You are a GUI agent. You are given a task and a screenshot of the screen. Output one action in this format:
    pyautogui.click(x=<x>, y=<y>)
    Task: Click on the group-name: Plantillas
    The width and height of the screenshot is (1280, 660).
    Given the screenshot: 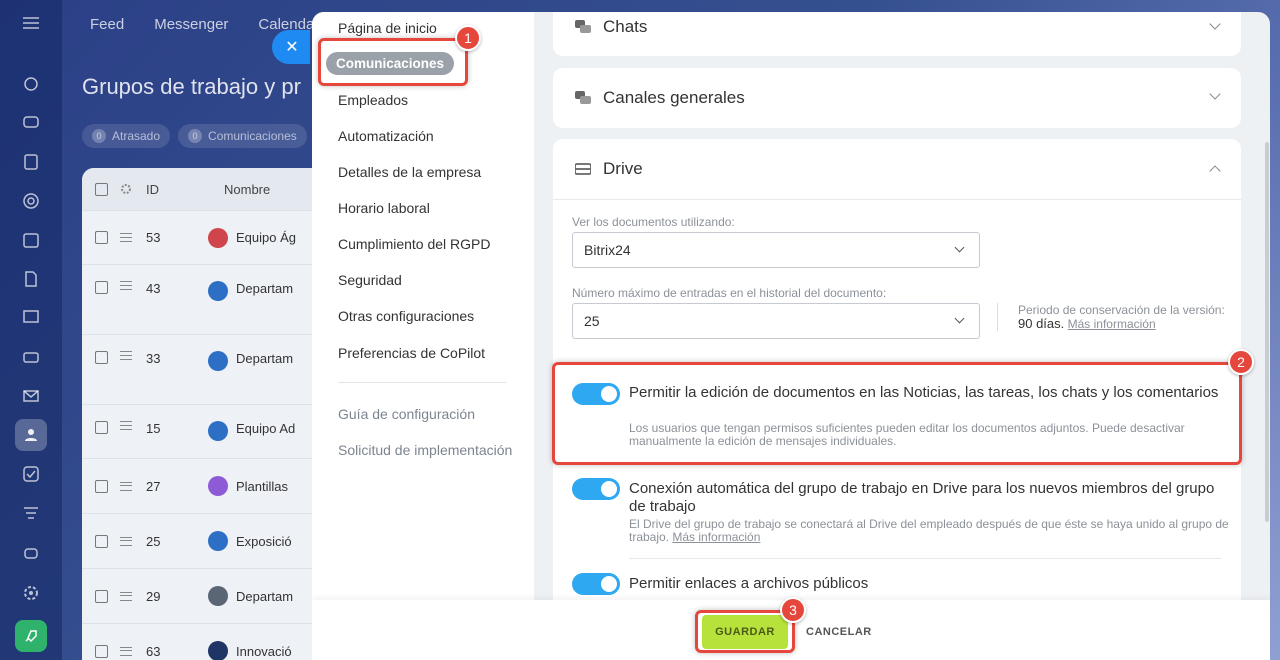 What is the action you would take?
    pyautogui.click(x=262, y=486)
    